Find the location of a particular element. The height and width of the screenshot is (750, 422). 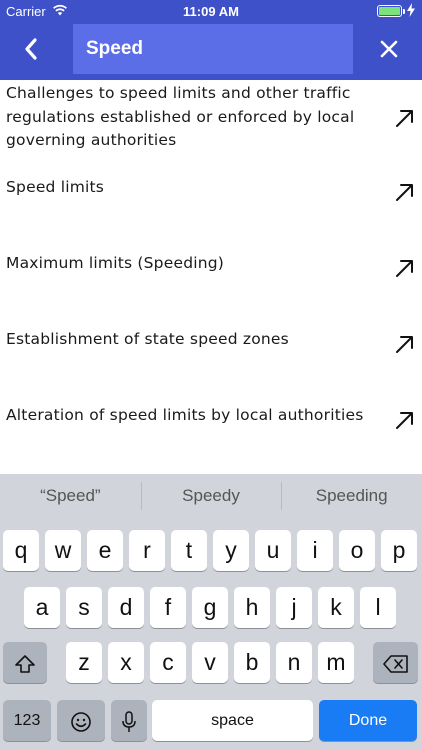

battery-fill is located at coordinates (389, 11).